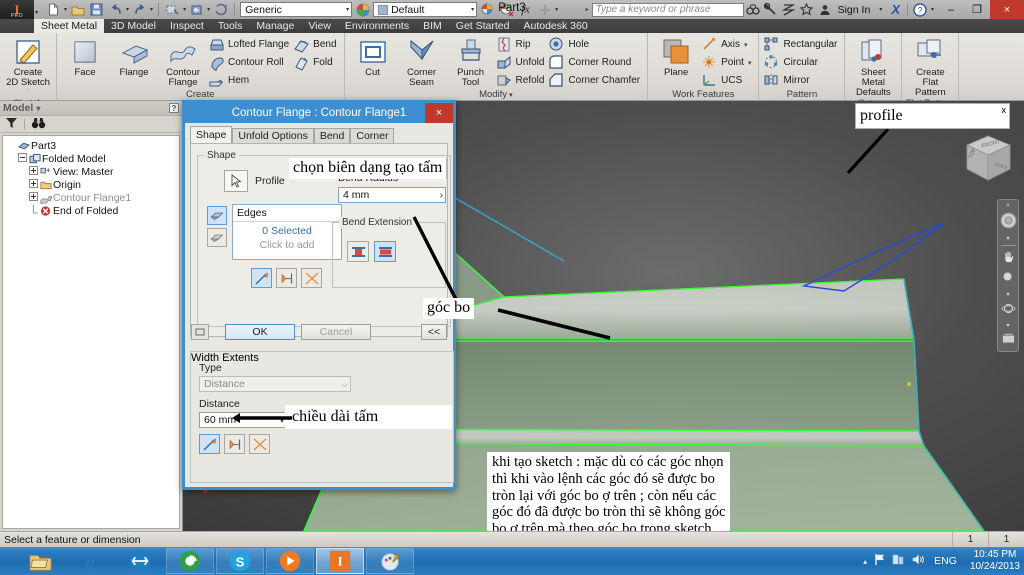 The image size is (1024, 575). Describe the element at coordinates (1008, 340) in the screenshot. I see `look-at-icon` at that location.